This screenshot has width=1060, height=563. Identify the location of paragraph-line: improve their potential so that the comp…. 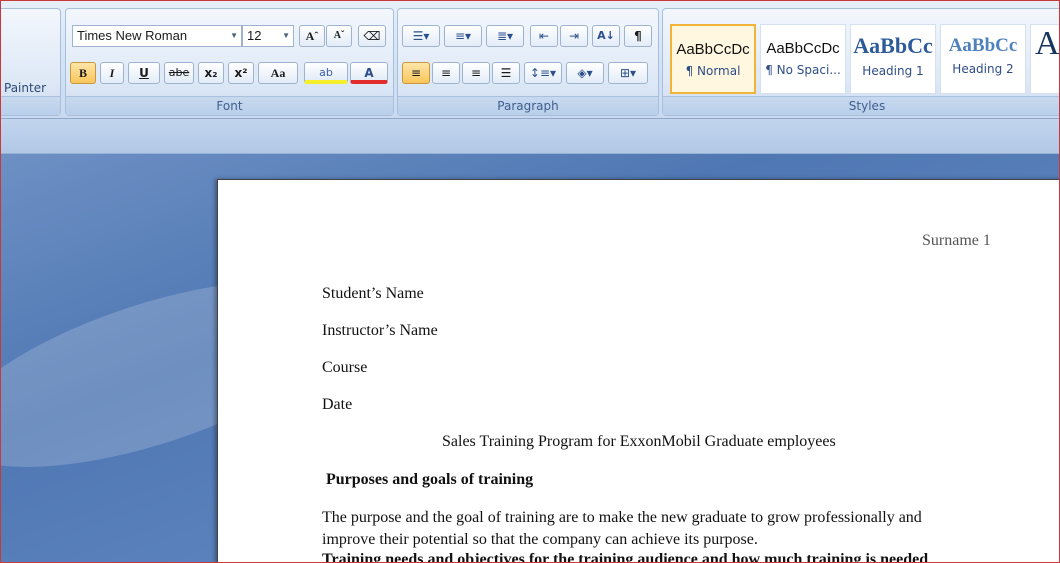
(540, 539).